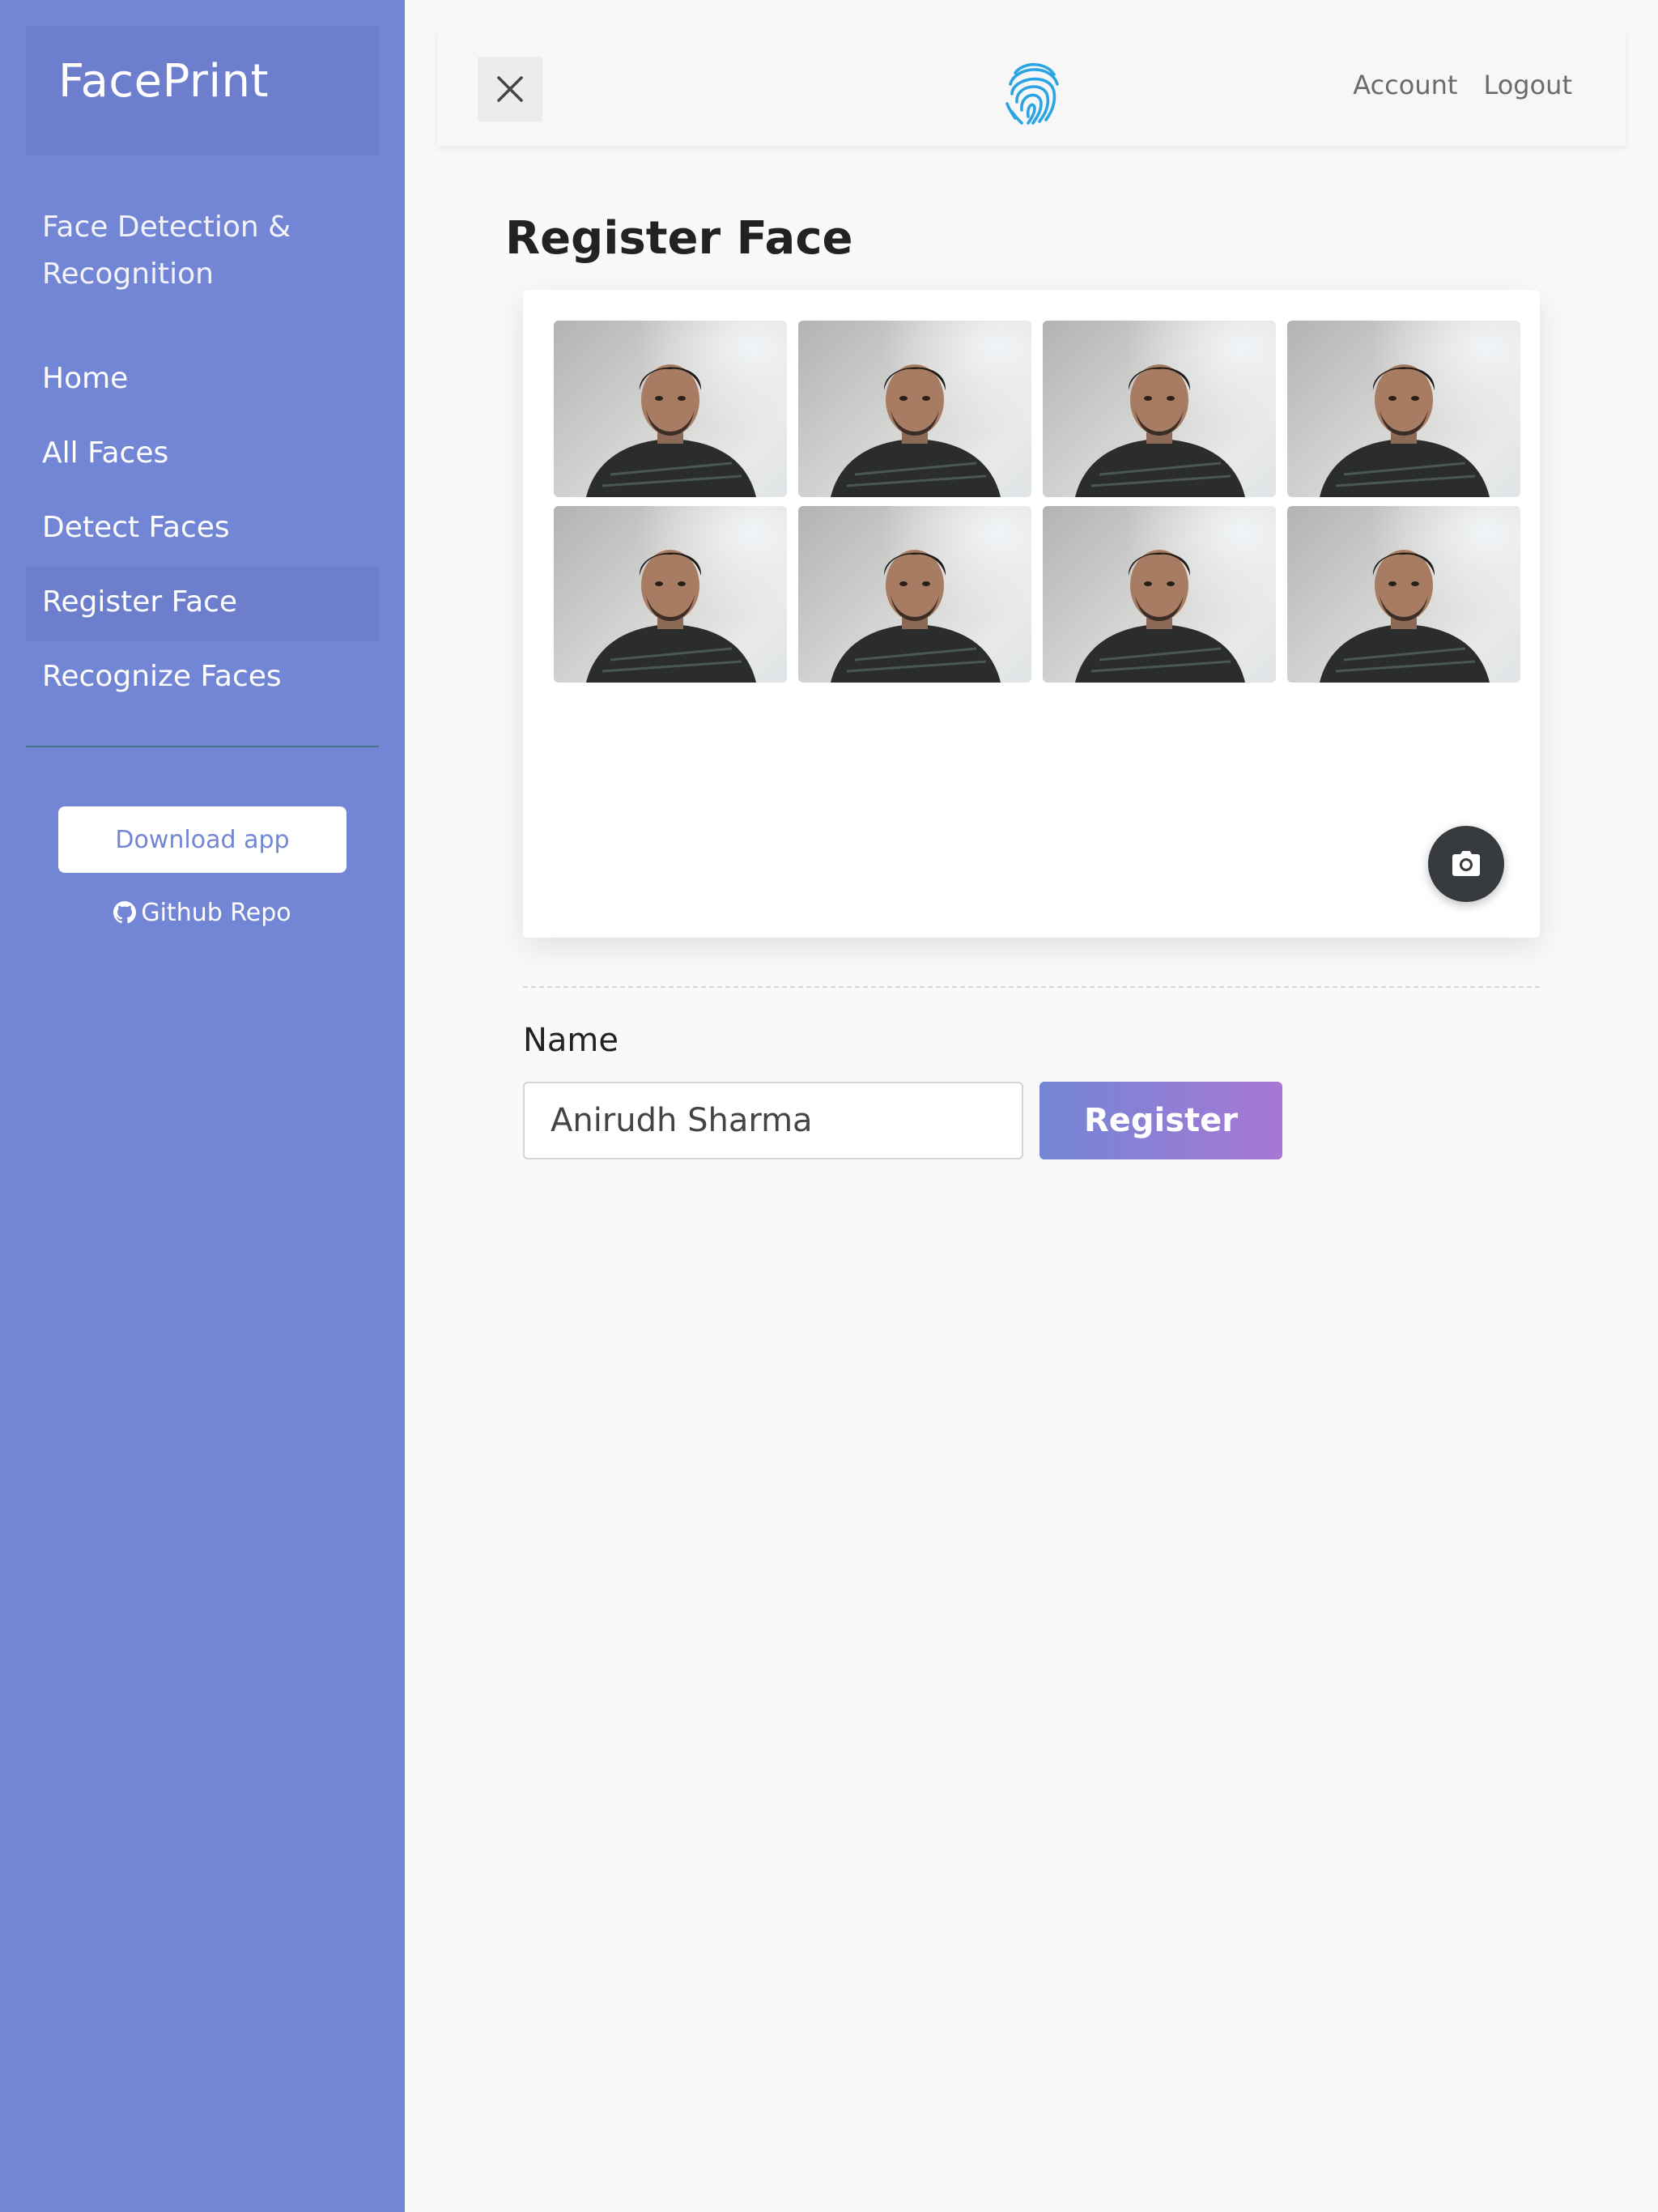 The width and height of the screenshot is (1658, 2212). I want to click on close-icon, so click(510, 89).